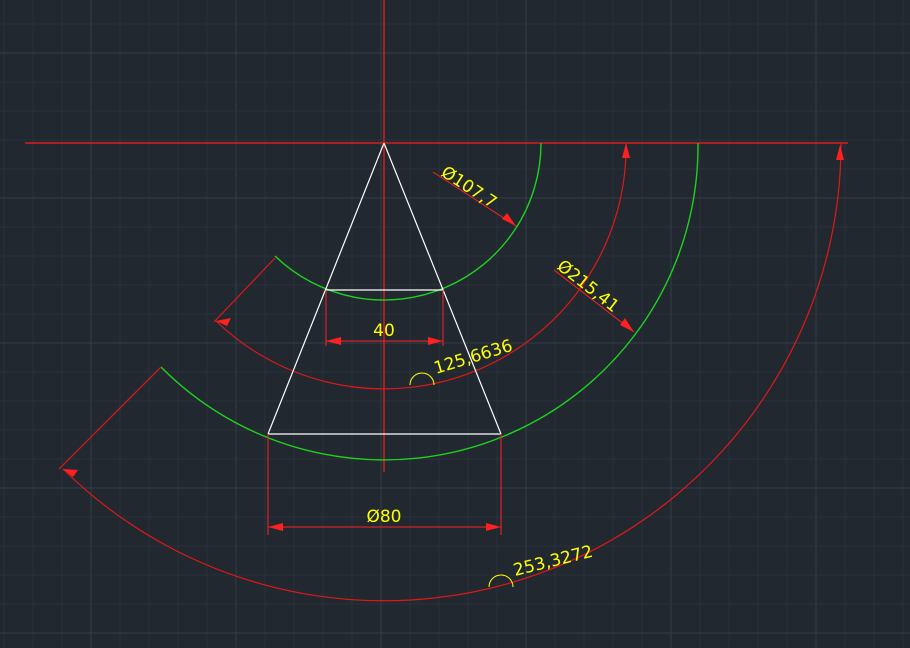 The height and width of the screenshot is (648, 910). What do you see at coordinates (384, 331) in the screenshot?
I see `dim-40-label: 40` at bounding box center [384, 331].